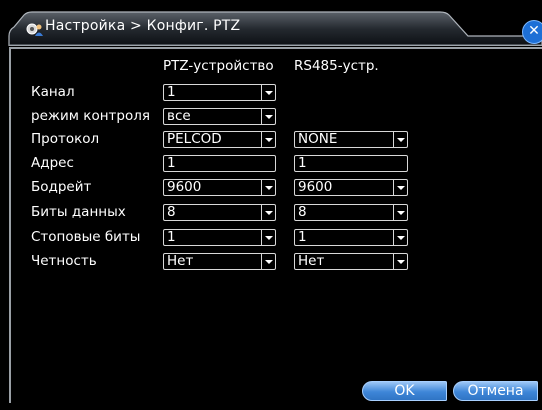  Describe the element at coordinates (86, 237) in the screenshot. I see `label-stop-bits: Стоповые биты` at that location.